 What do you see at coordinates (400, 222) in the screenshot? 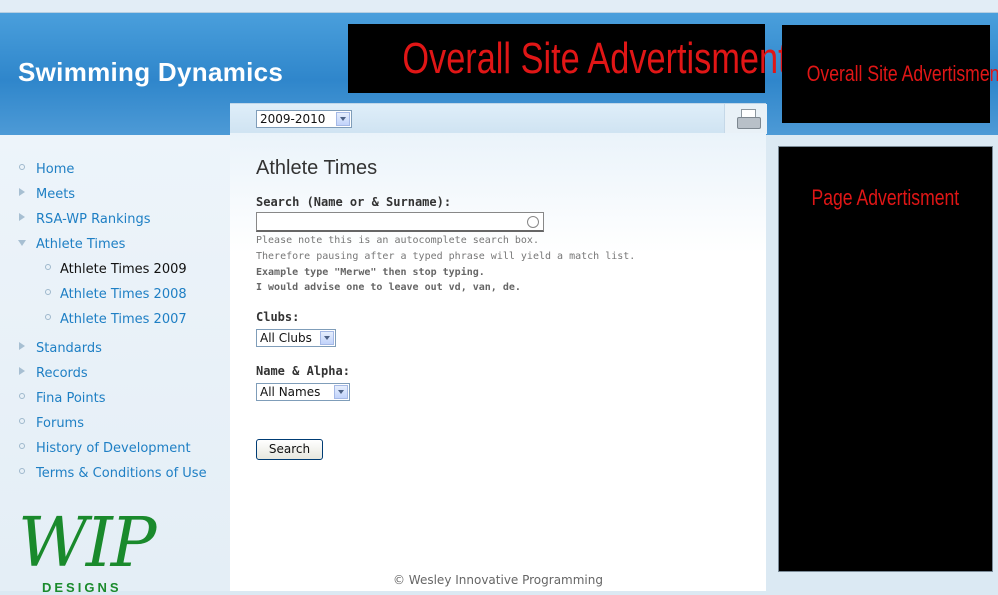
I see `athlete-search-input` at bounding box center [400, 222].